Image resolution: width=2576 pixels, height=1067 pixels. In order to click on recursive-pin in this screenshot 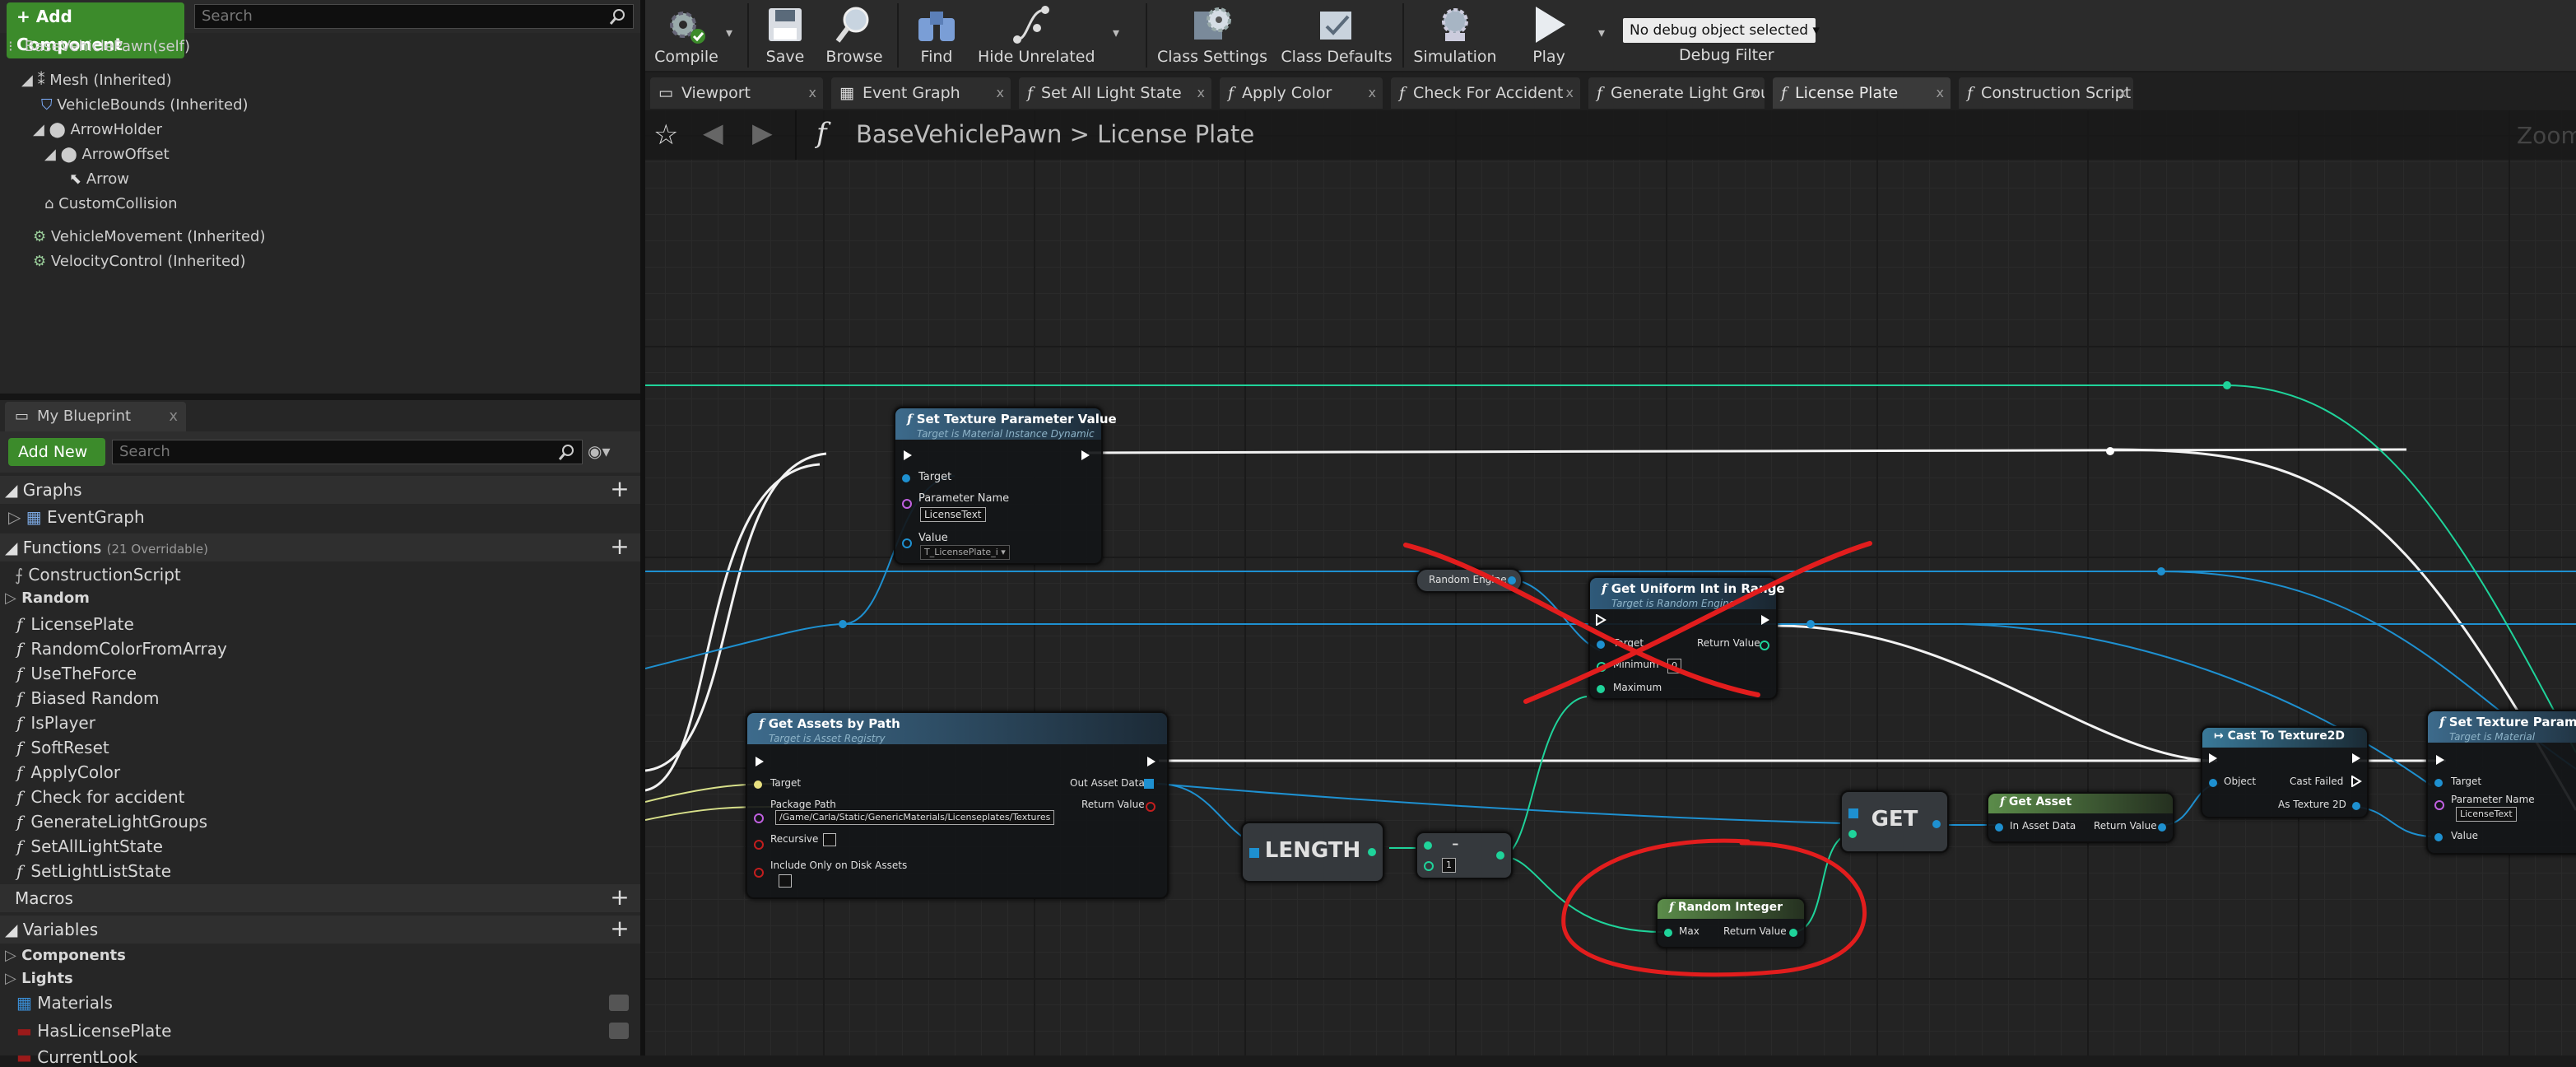, I will do `click(759, 845)`.